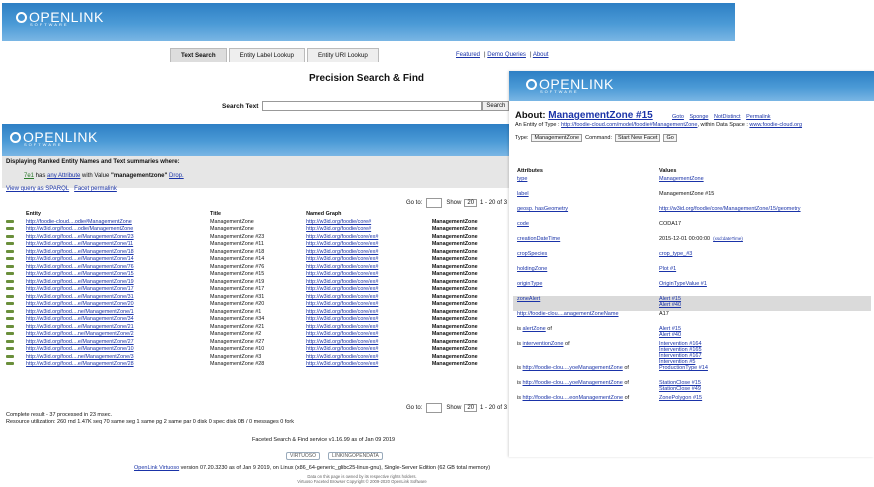 The width and height of the screenshot is (874, 487). Describe the element at coordinates (198, 55) in the screenshot. I see `tab-text-search: Text Search` at that location.